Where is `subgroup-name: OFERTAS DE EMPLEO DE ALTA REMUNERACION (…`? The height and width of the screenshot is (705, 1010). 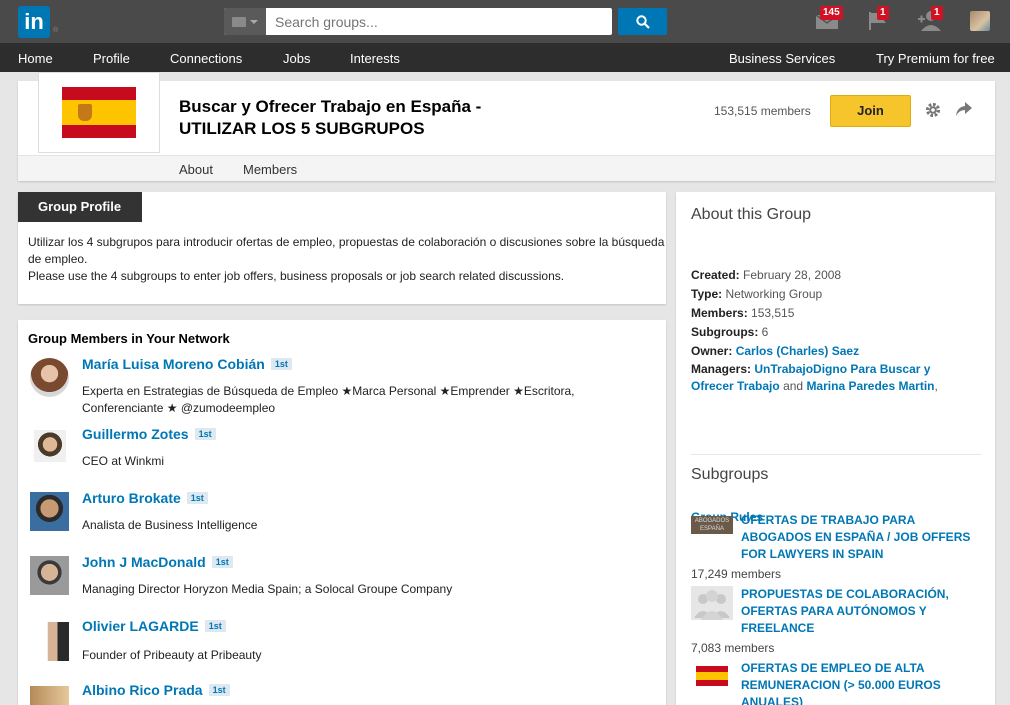
subgroup-name: OFERTAS DE EMPLEO DE ALTA REMUNERACION (… is located at coordinates (861, 682).